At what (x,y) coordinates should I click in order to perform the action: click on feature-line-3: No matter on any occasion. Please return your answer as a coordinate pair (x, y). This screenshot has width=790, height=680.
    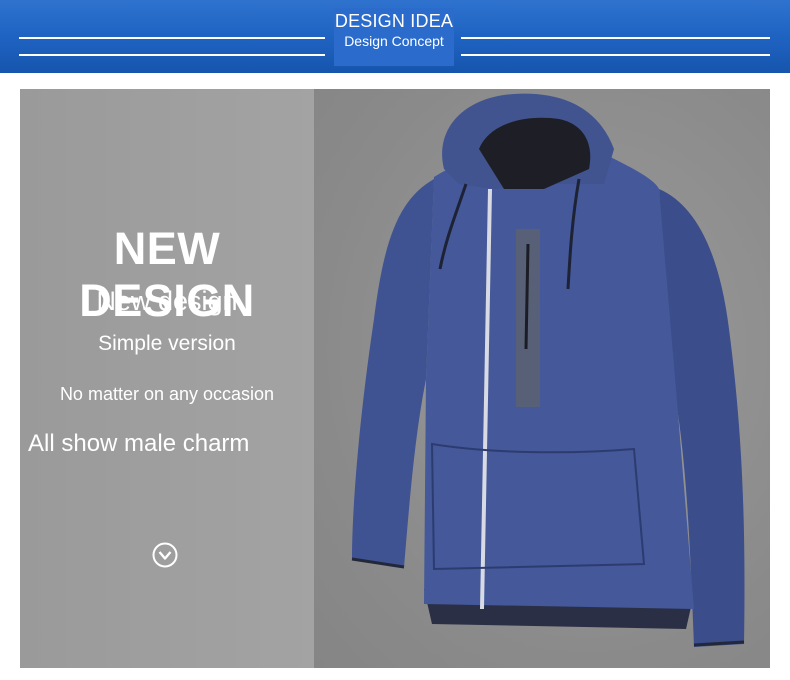
    Looking at the image, I should click on (167, 394).